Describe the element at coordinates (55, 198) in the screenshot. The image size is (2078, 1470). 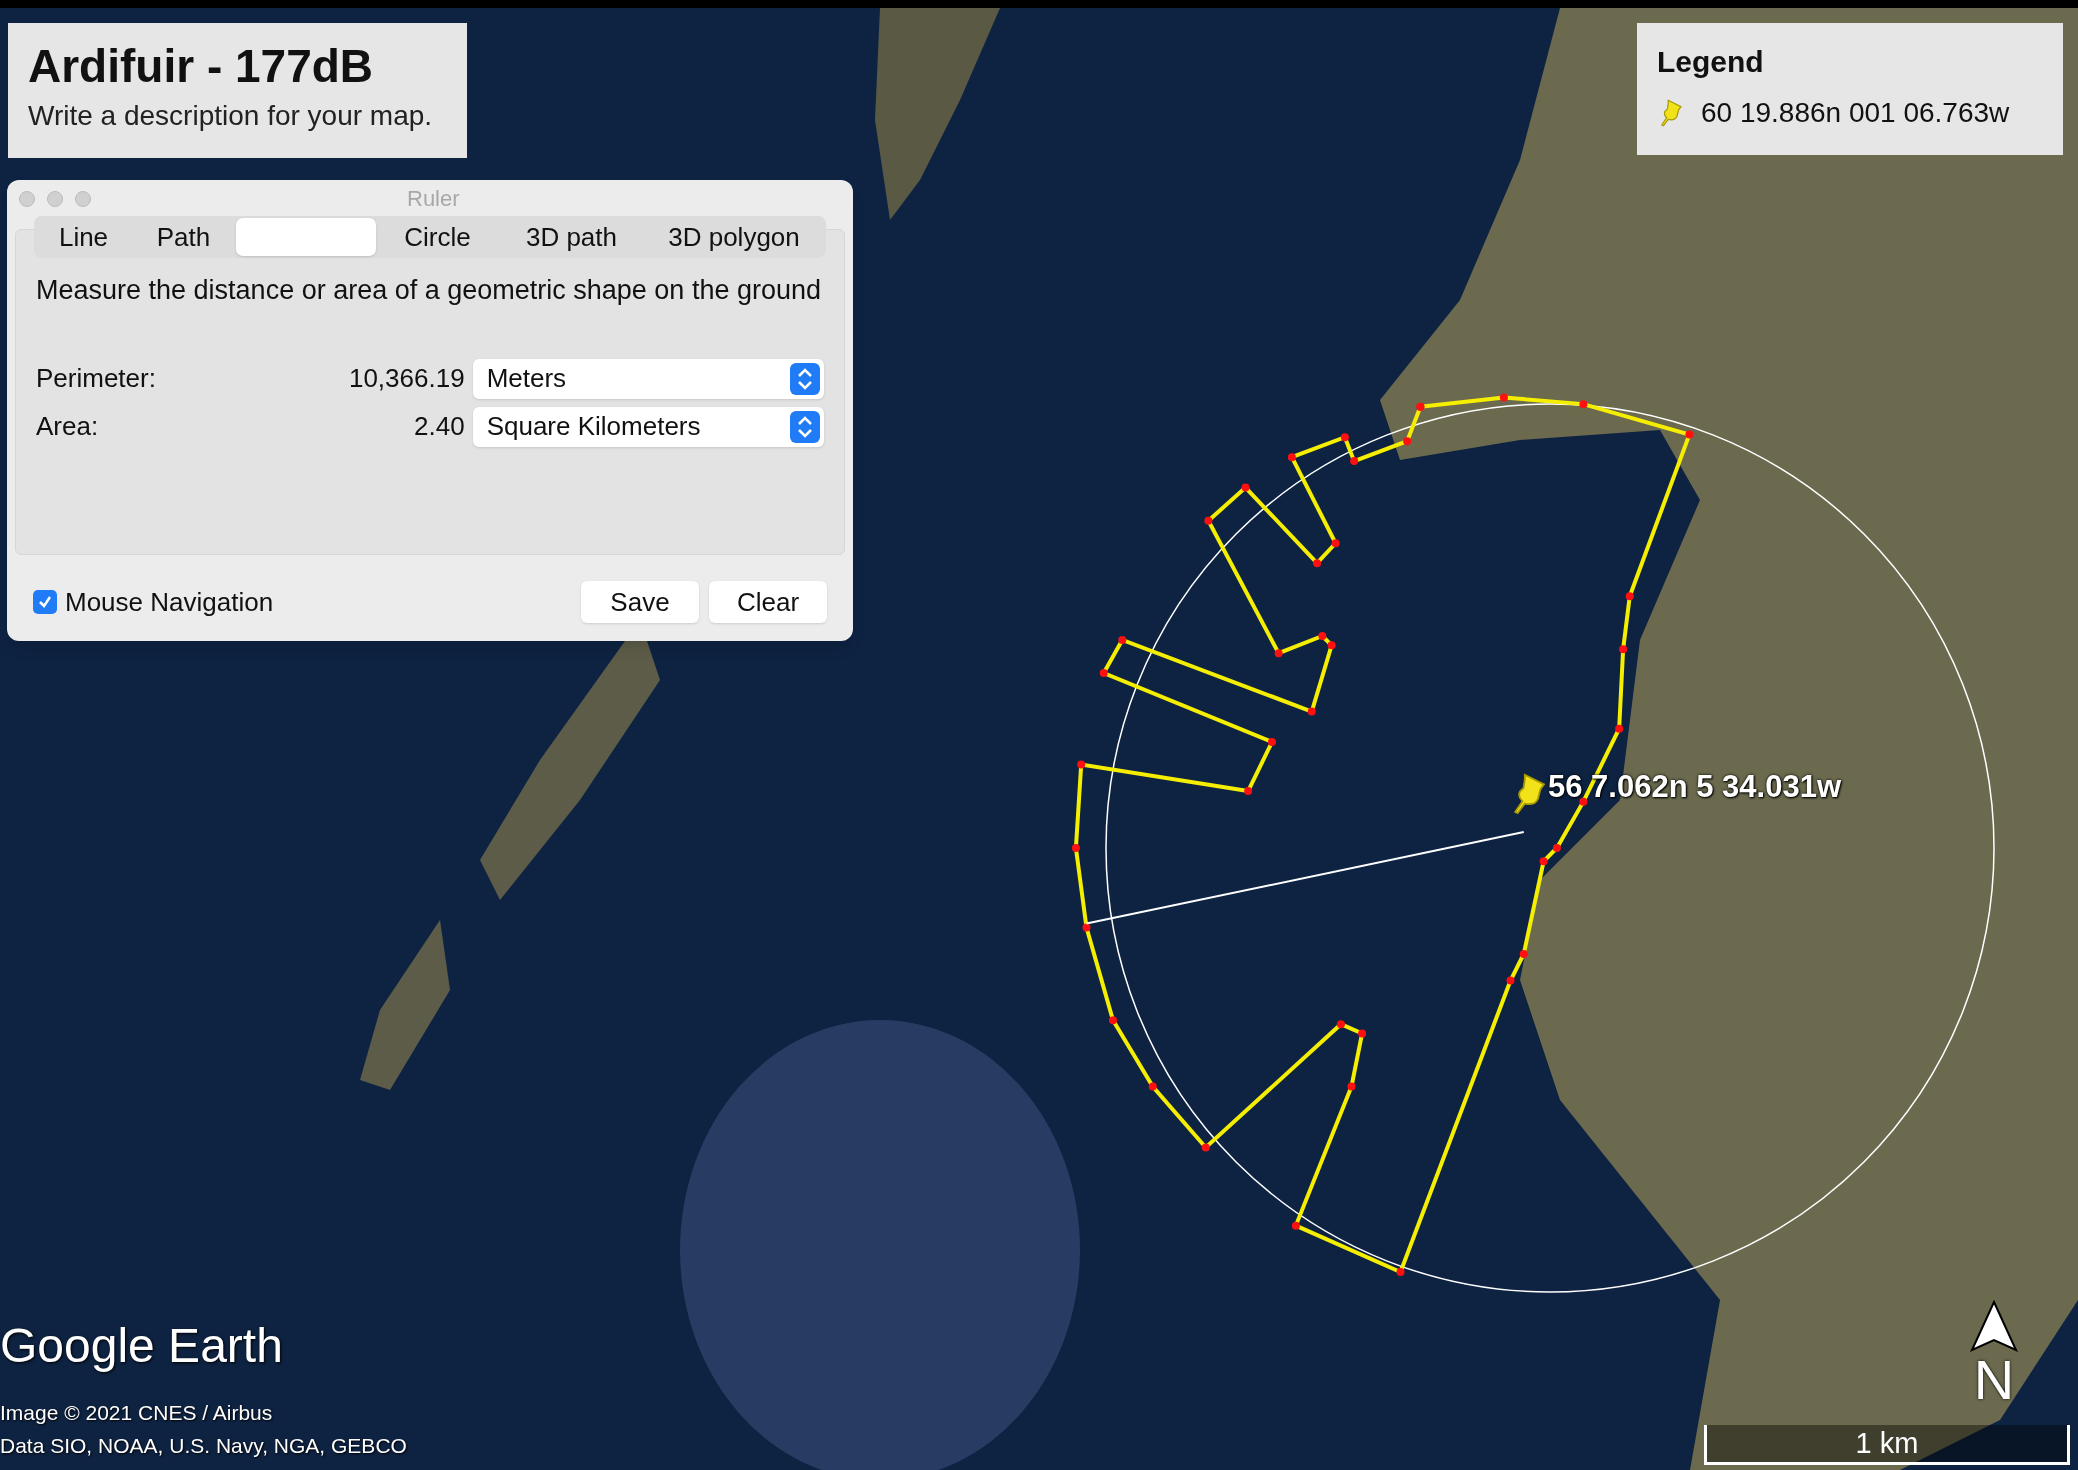
I see `window-minimize-button` at that location.